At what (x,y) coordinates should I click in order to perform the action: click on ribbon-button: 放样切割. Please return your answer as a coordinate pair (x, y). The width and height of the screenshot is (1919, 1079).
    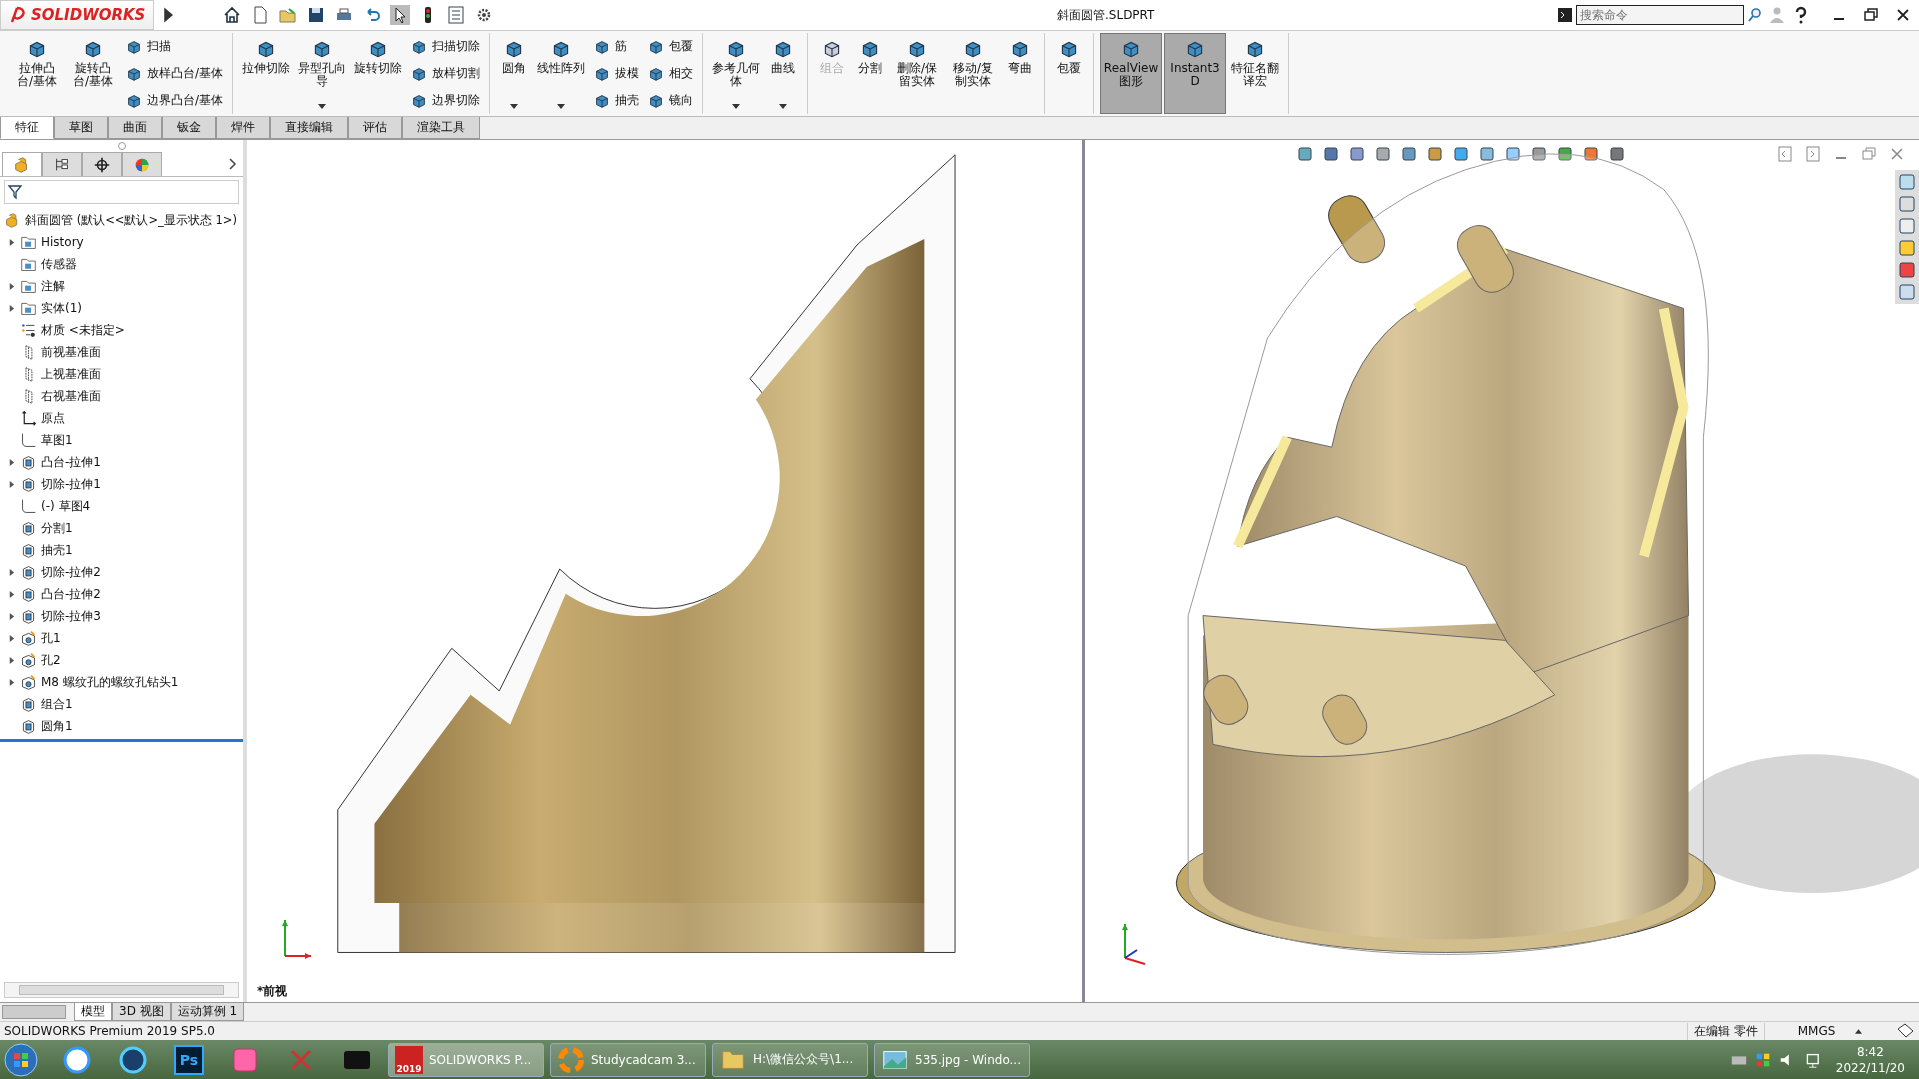
    Looking at the image, I should click on (445, 73).